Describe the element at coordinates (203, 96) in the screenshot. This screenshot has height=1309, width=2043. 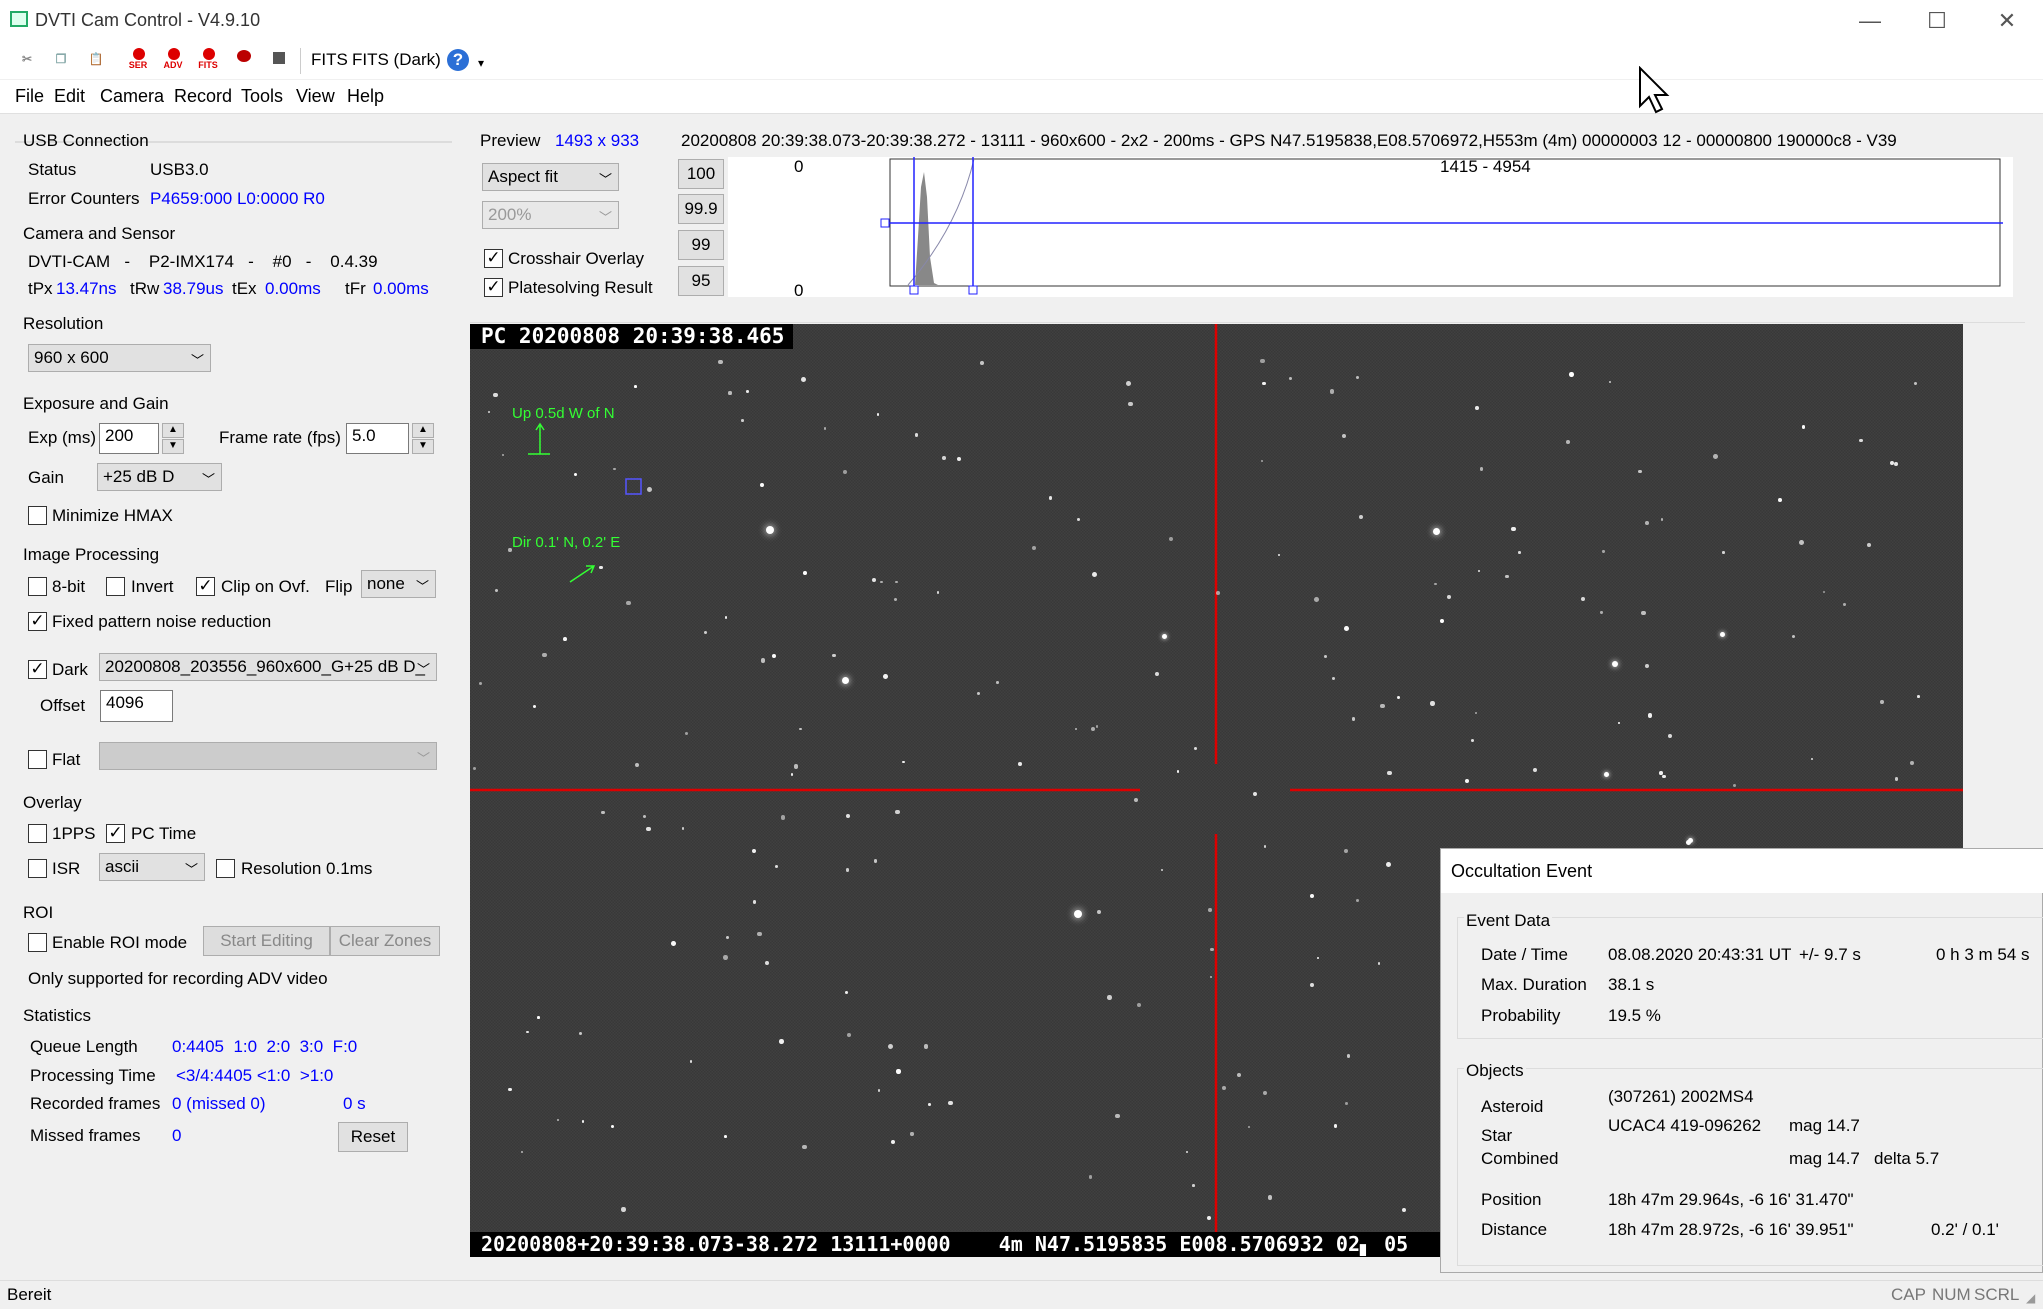
I see `menu-record: Record` at that location.